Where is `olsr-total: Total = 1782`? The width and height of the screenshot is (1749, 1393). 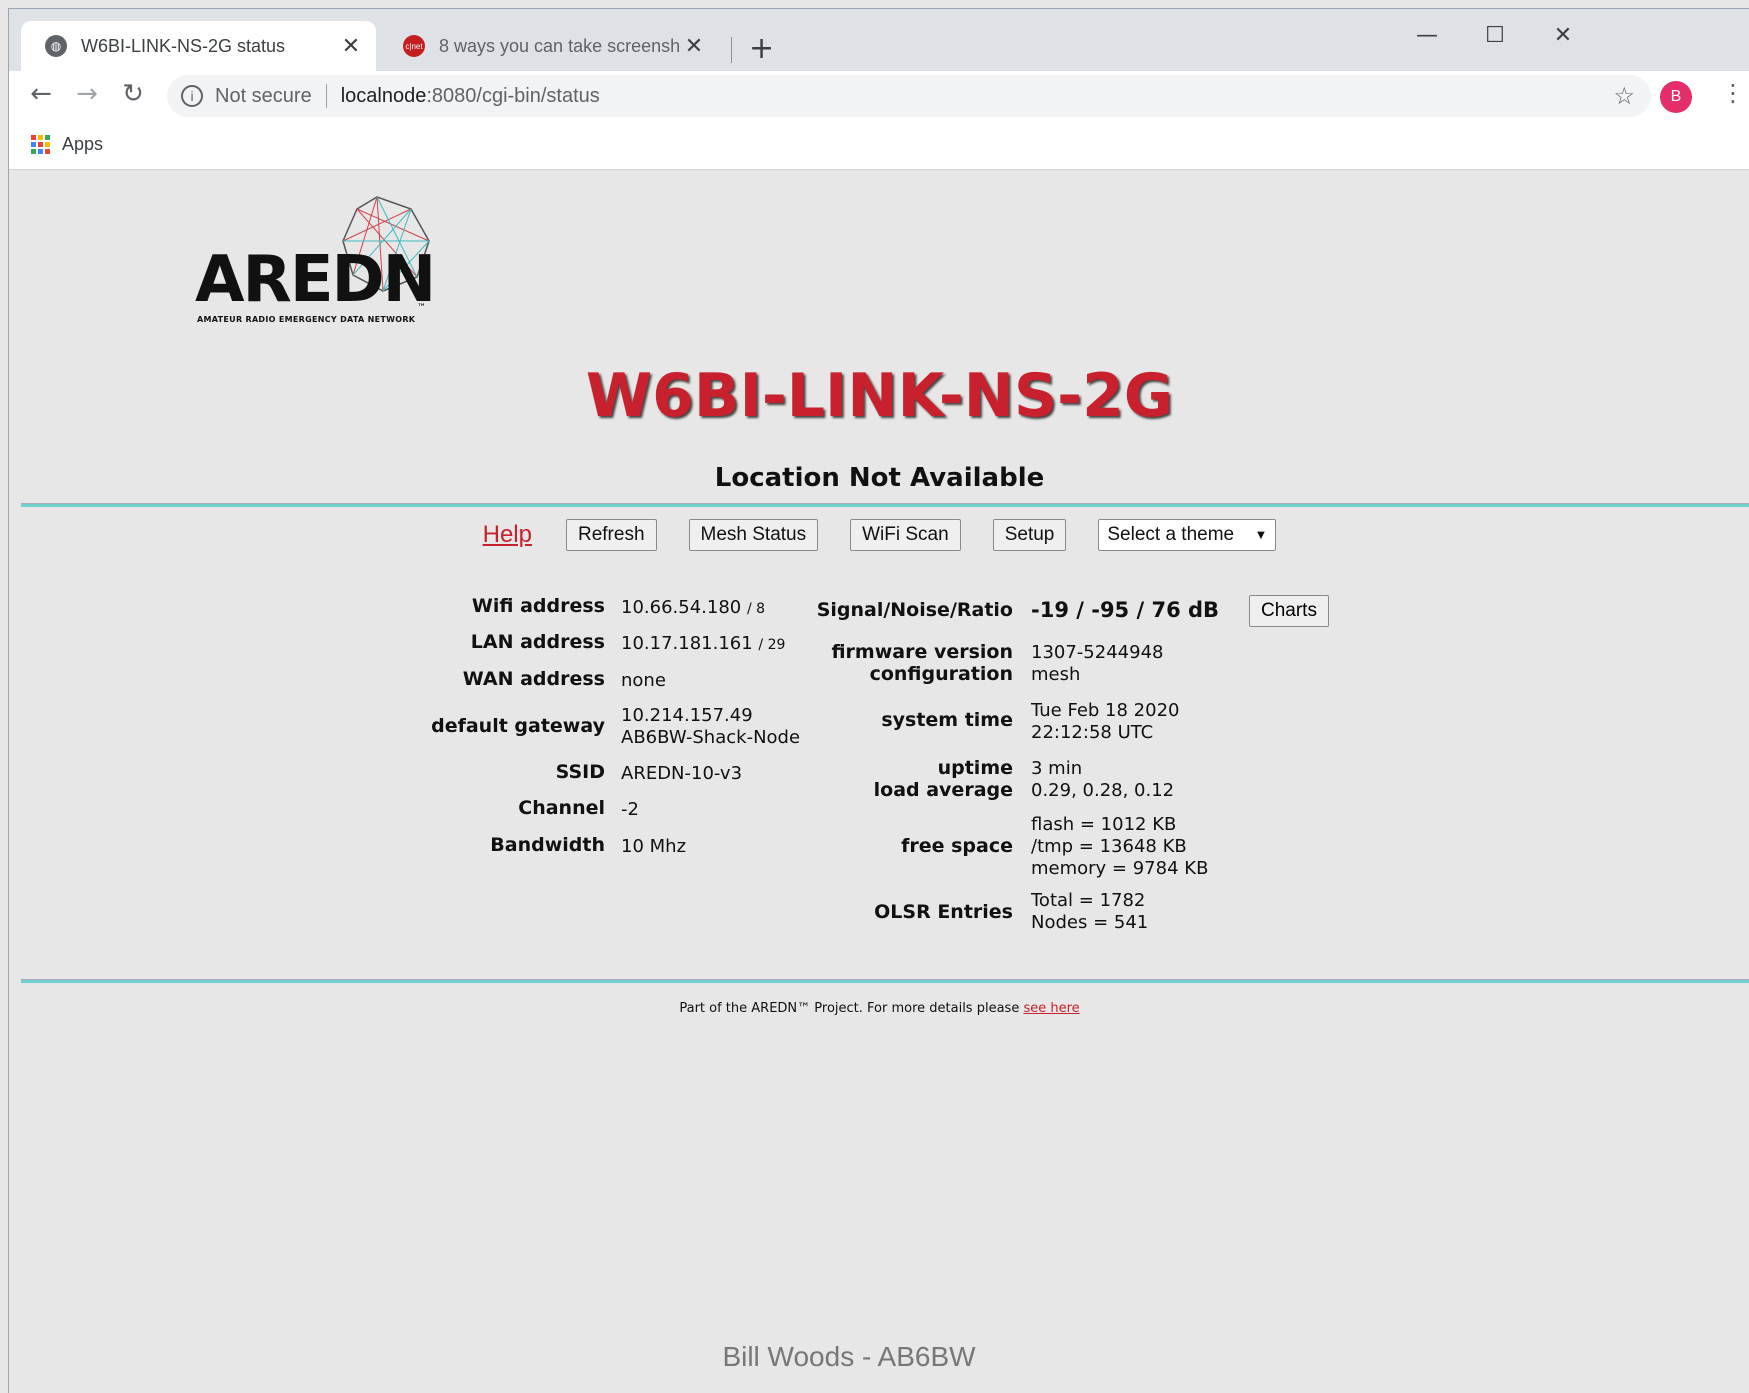
olsr-total: Total = 1782 is located at coordinates (1088, 900).